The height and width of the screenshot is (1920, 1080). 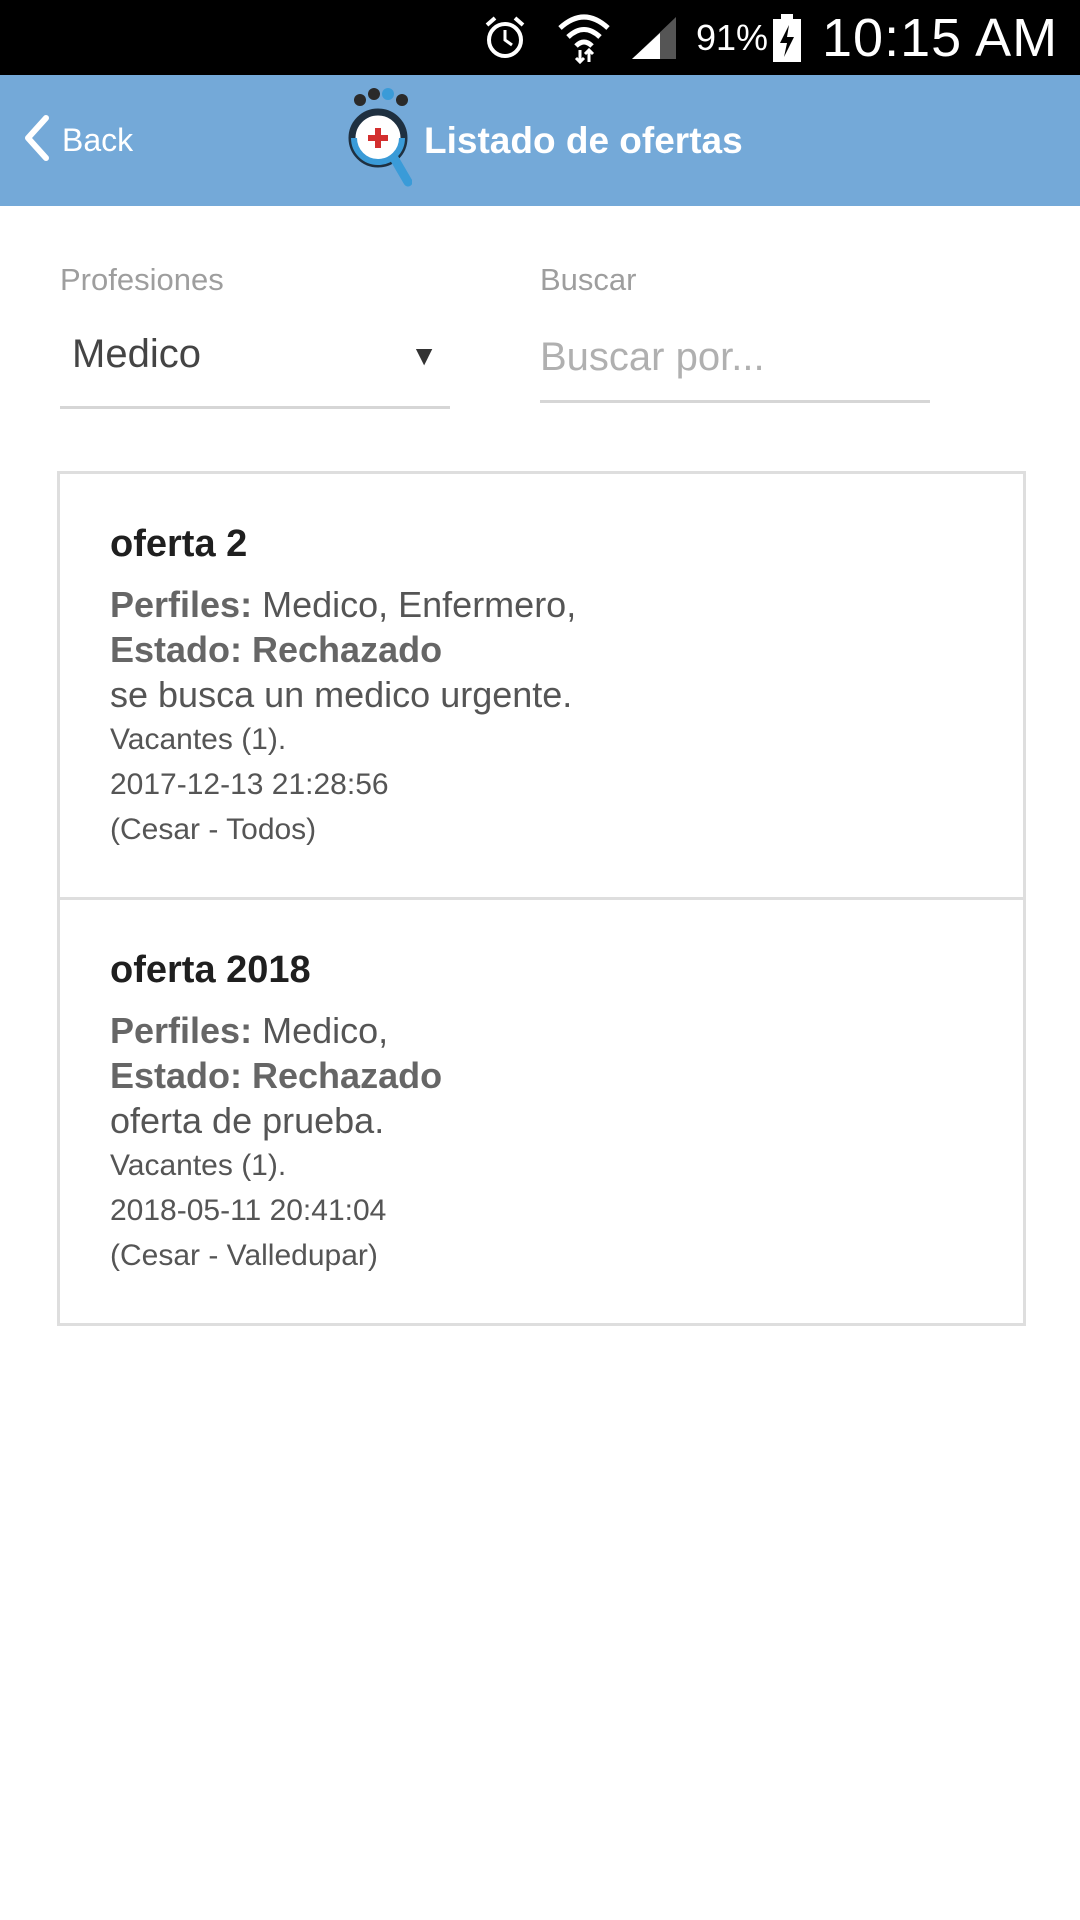 I want to click on offer-description: oferta de prueba., so click(x=247, y=1120).